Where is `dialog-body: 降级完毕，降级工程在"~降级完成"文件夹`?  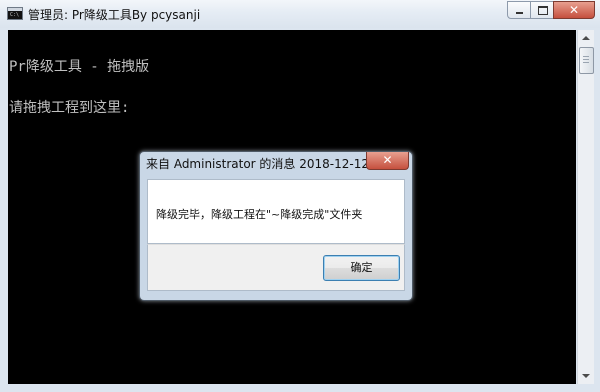 dialog-body: 降级完毕，降级工程在"~降级完成"文件夹 is located at coordinates (276, 211).